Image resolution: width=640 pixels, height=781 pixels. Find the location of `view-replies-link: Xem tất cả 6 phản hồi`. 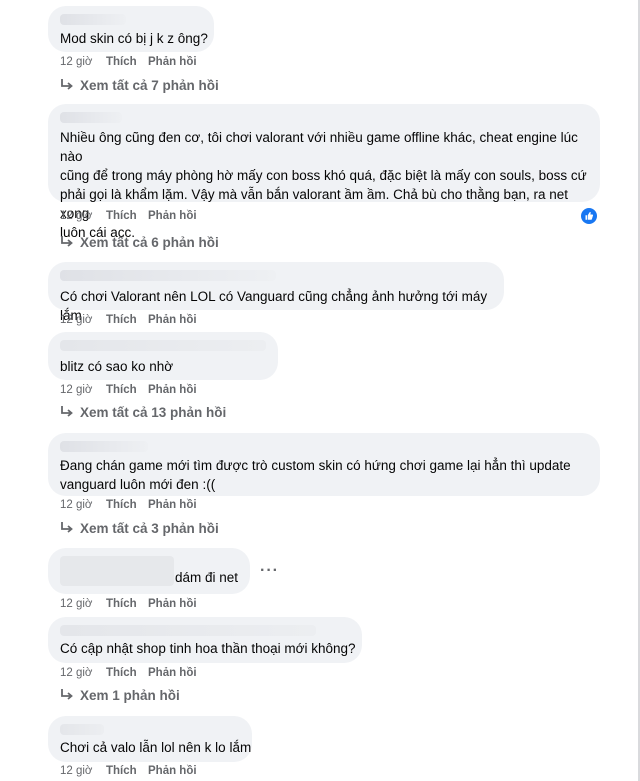

view-replies-link: Xem tất cả 6 phản hồi is located at coordinates (139, 244).